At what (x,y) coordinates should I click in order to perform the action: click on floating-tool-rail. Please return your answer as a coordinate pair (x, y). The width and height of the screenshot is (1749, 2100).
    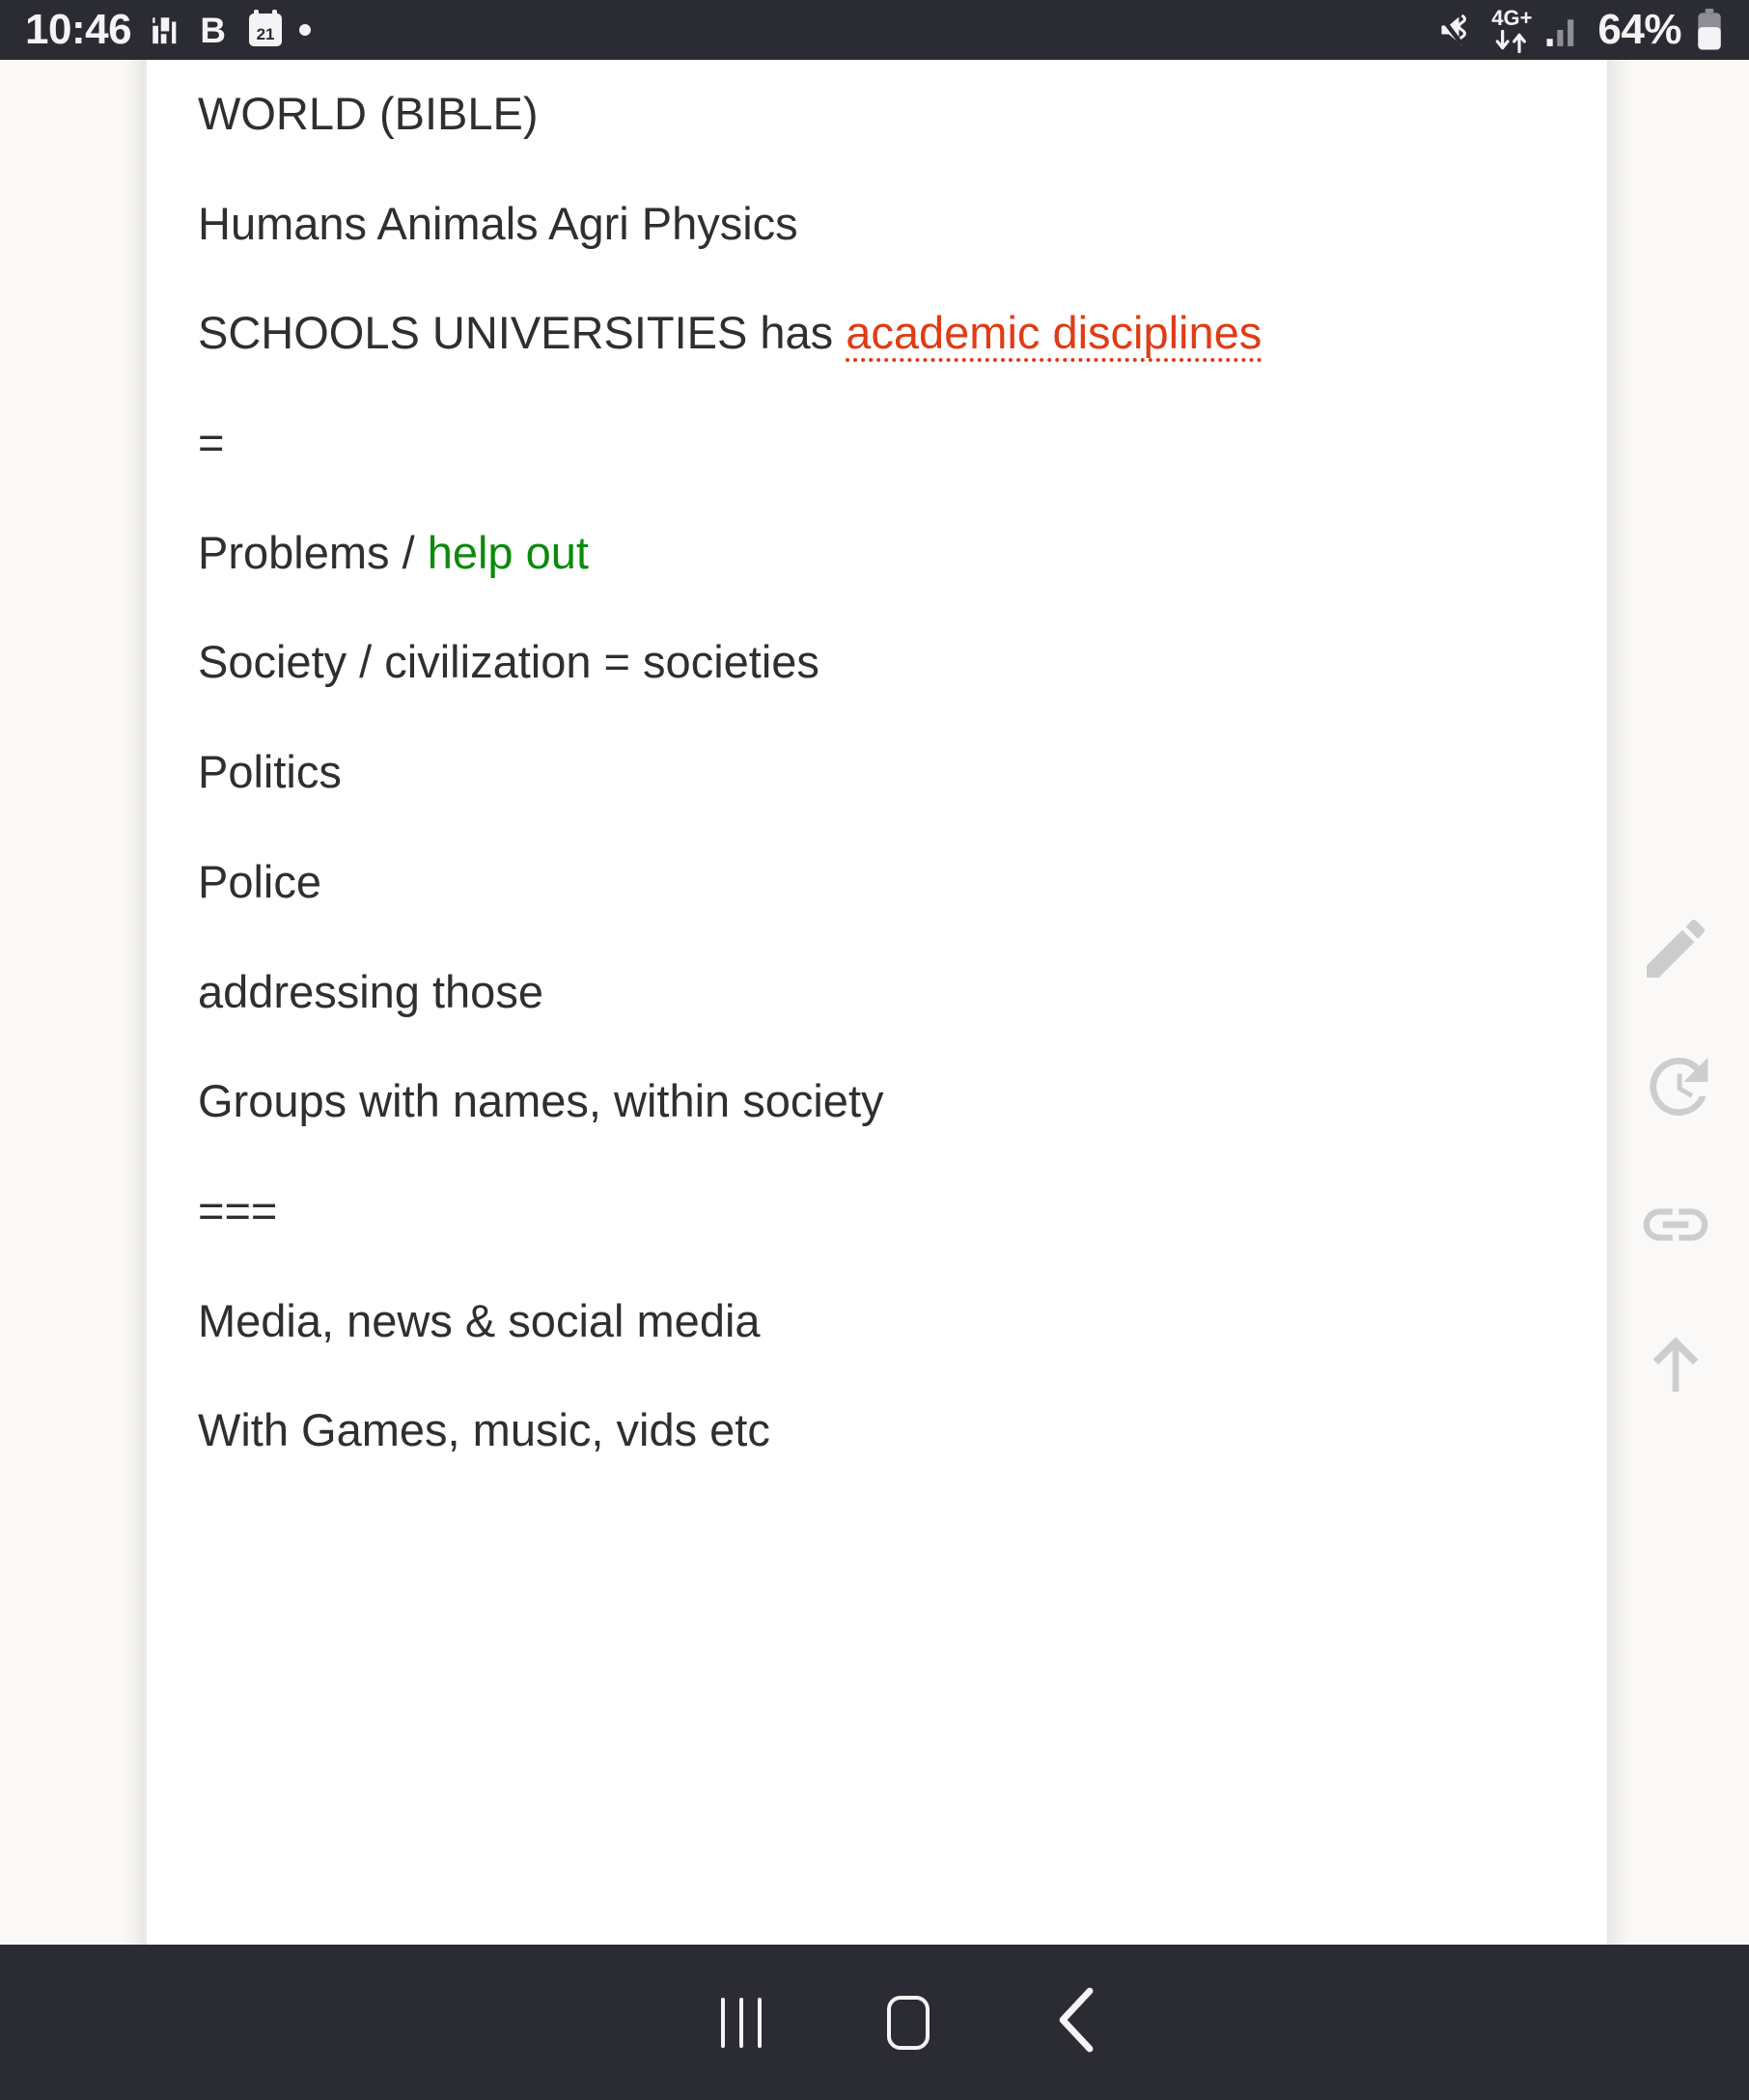
    Looking at the image, I should click on (1676, 1155).